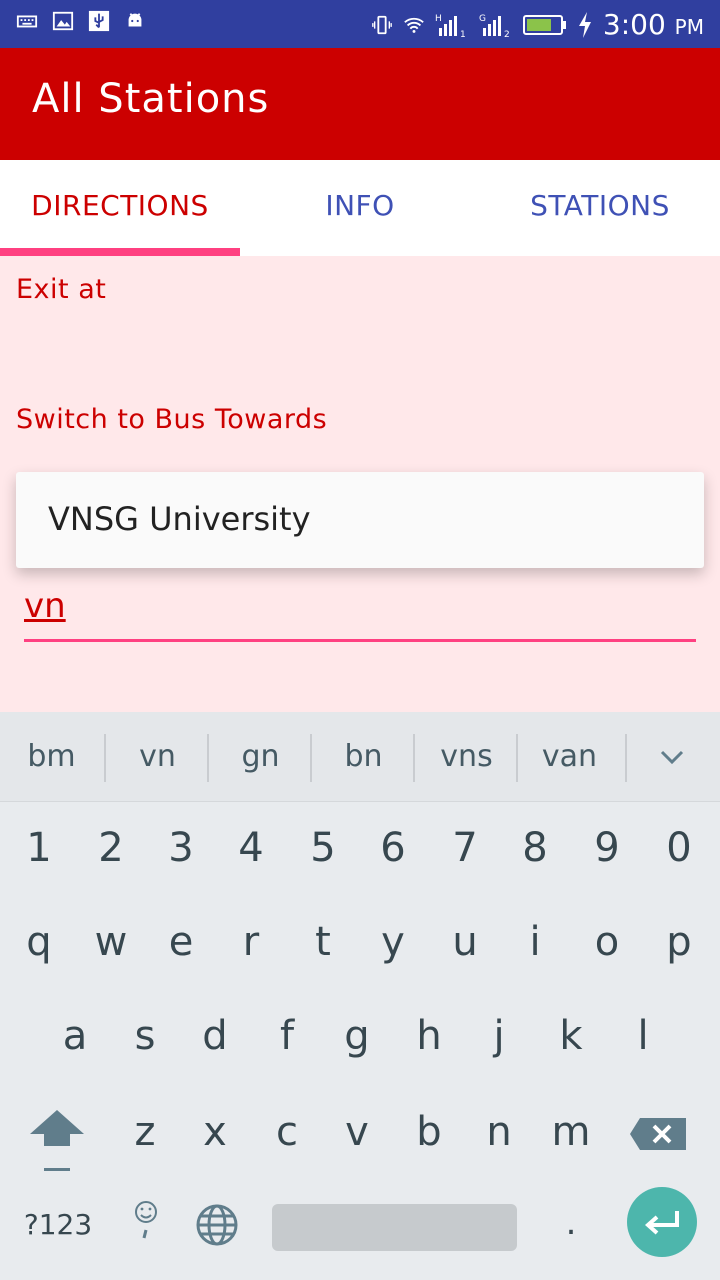 This screenshot has height=1280, width=720. Describe the element at coordinates (679, 942) in the screenshot. I see `key-p: p` at that location.